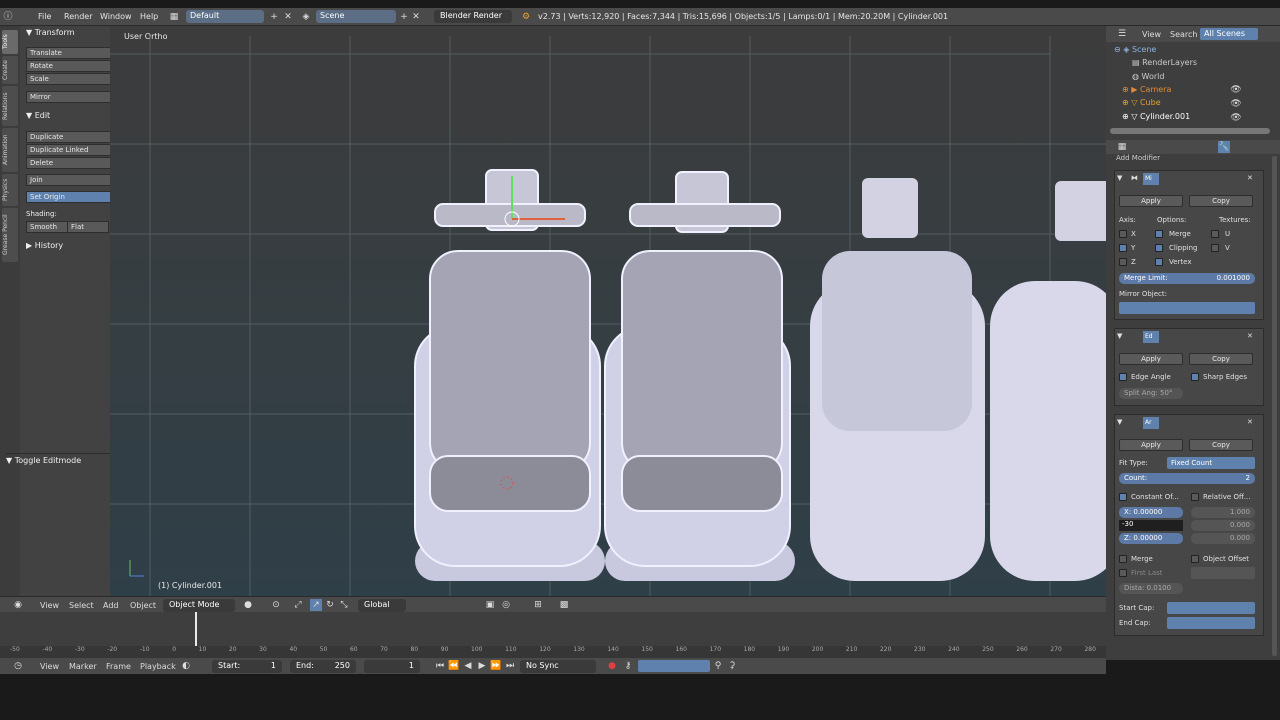 The image size is (1280, 720). I want to click on constant-y-field-editing: -30, so click(1151, 525).